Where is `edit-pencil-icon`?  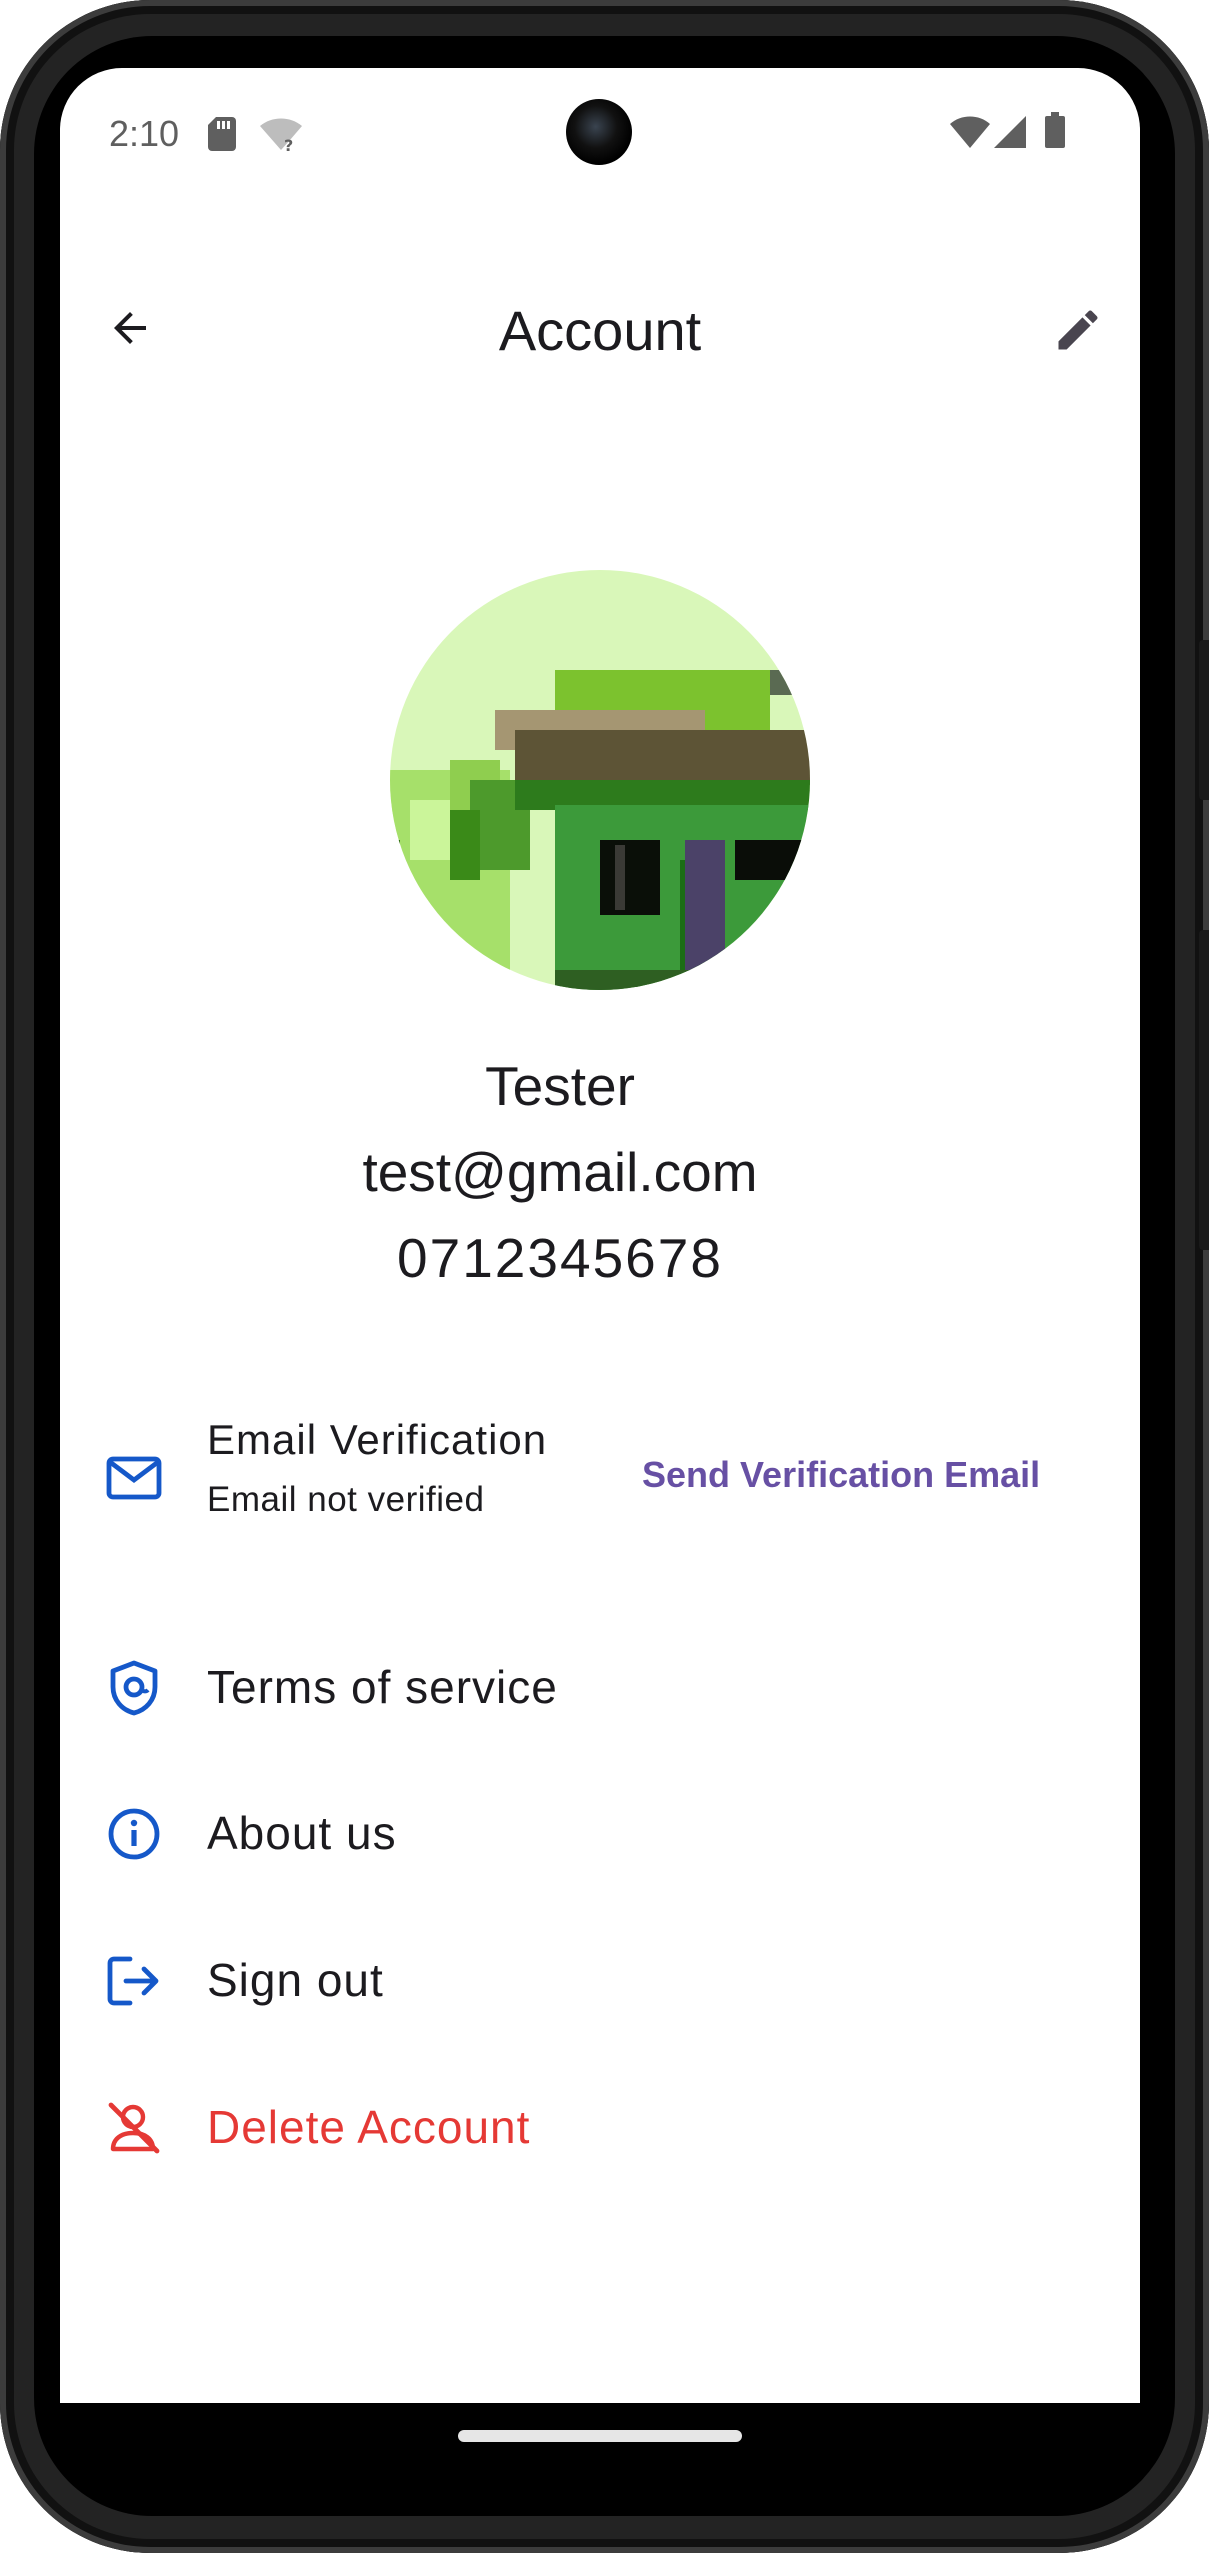
edit-pencil-icon is located at coordinates (1078, 330).